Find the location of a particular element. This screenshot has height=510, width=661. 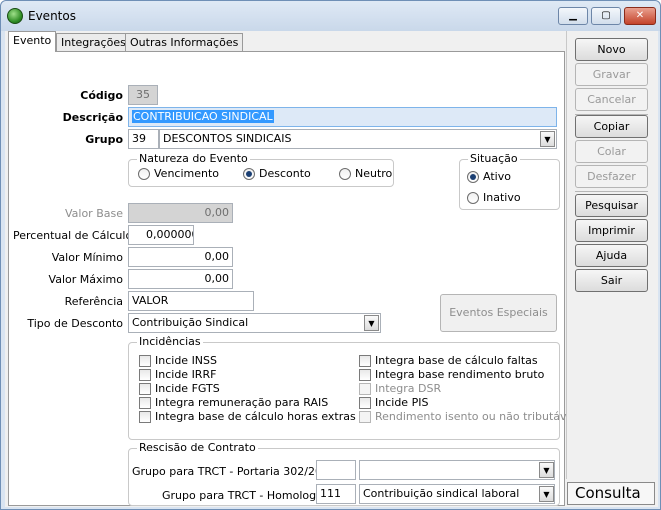

valor-base-label: Valor Base is located at coordinates (93, 213).